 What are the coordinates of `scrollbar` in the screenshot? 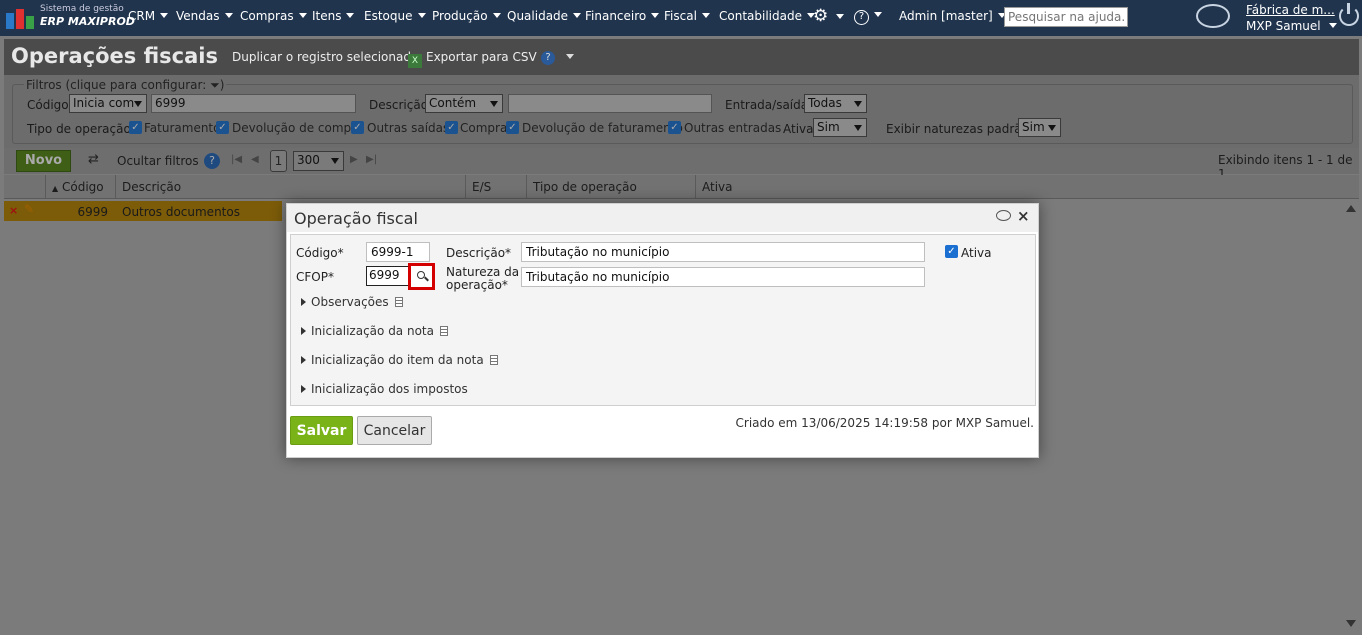 It's located at (1351, 416).